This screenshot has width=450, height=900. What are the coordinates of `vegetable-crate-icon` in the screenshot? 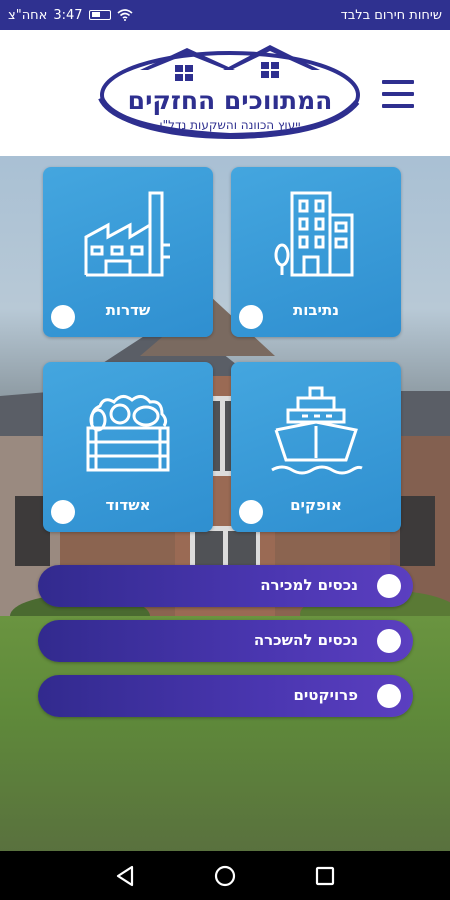 It's located at (128, 433).